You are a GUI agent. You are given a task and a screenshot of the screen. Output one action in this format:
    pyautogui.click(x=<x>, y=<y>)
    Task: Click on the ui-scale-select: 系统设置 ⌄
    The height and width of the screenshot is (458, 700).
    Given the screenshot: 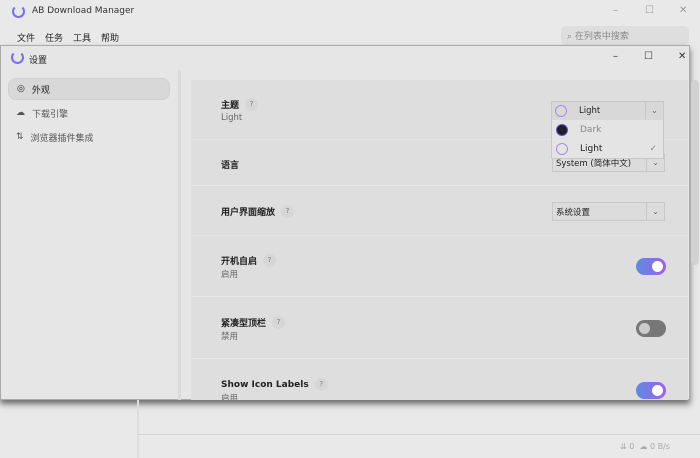 What is the action you would take?
    pyautogui.click(x=608, y=211)
    